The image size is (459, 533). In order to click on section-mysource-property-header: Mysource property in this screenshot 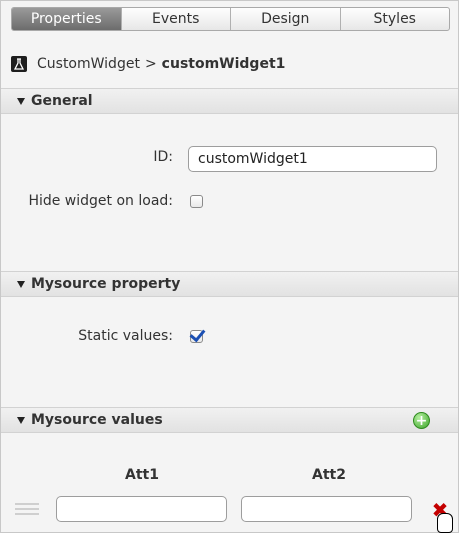, I will do `click(229, 284)`.